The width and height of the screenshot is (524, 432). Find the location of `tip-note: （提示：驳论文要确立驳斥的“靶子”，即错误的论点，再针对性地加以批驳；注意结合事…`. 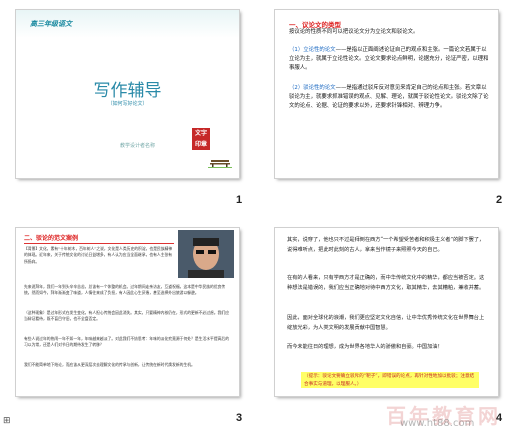

tip-note: （提示：驳论文要确立驳斥的“靶子”，即错误的论点，再针对性地加以批驳；注意结合事… is located at coordinates (390, 380).